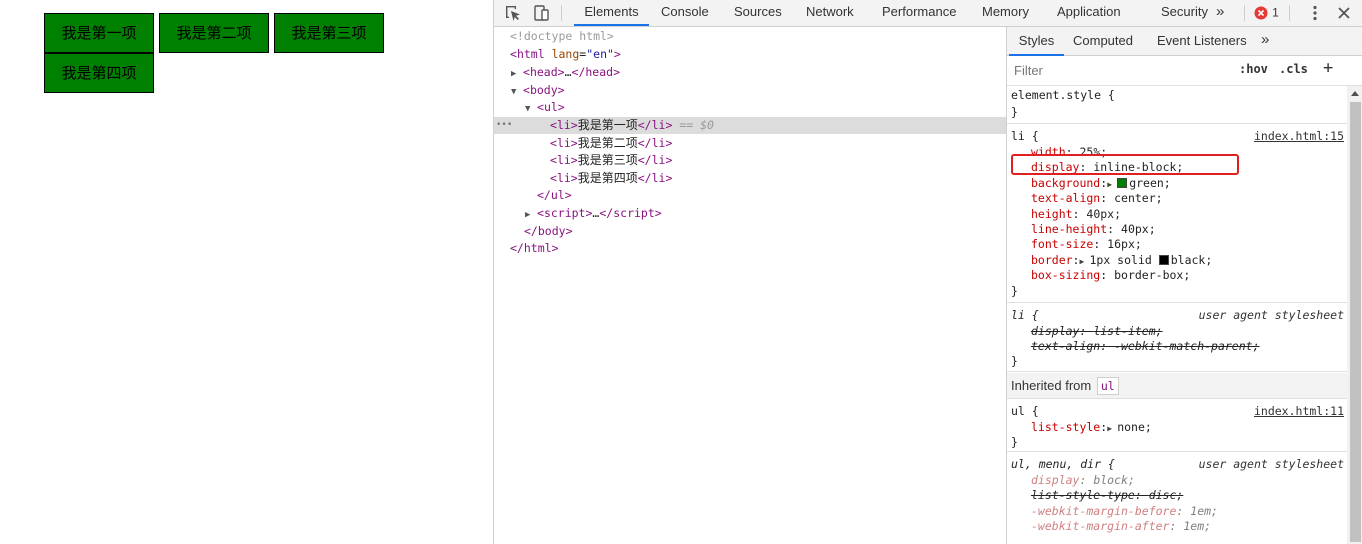 The width and height of the screenshot is (1362, 544). Describe the element at coordinates (1063, 95) in the screenshot. I see `rule-selector: element.style {` at that location.